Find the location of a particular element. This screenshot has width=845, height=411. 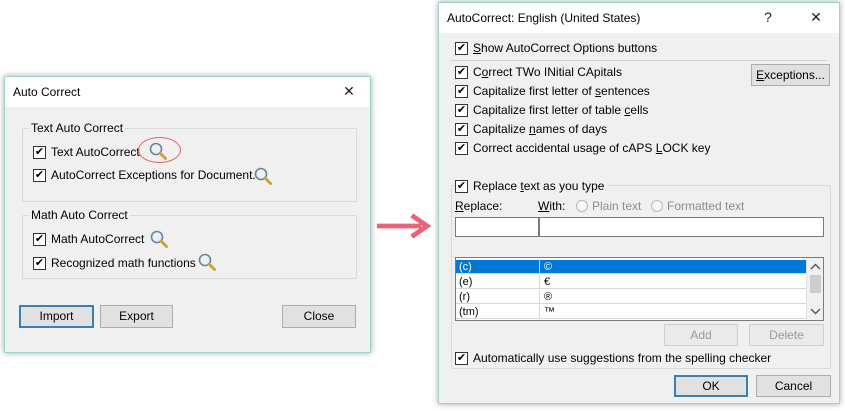

import-button: Import is located at coordinates (56, 316).